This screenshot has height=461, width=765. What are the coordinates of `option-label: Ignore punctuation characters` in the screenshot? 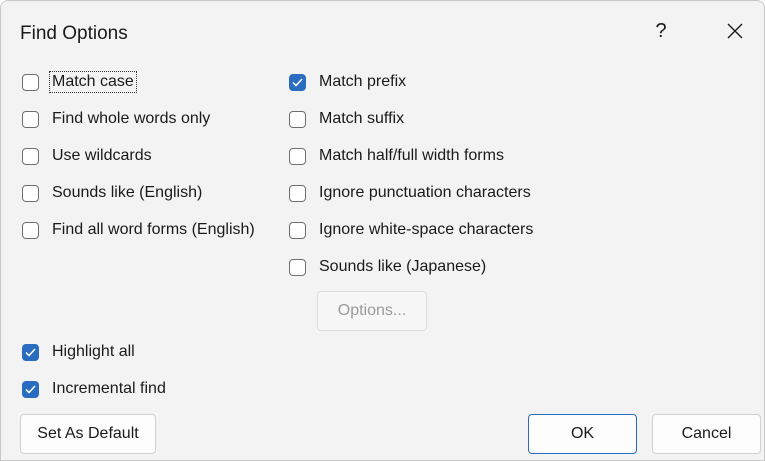 It's located at (425, 192).